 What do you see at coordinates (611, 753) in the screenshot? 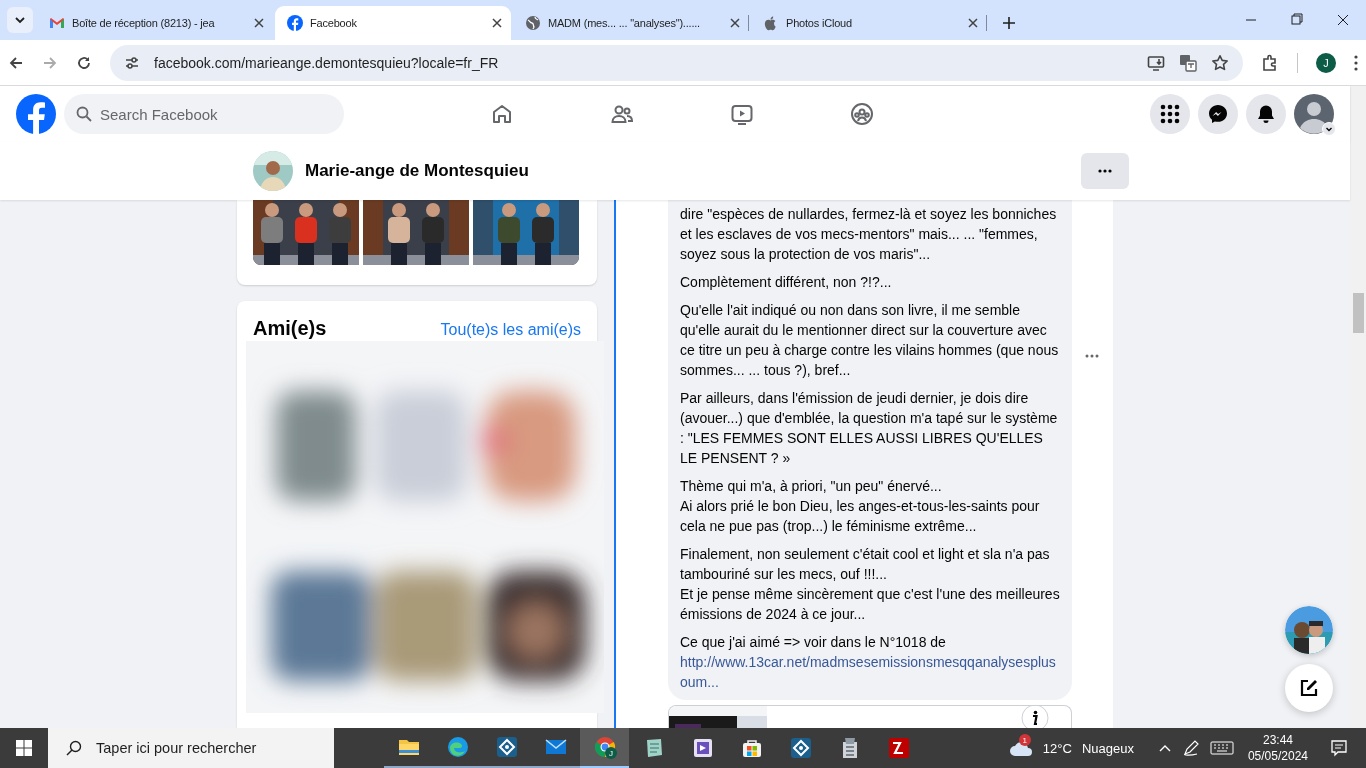
I see `profile-badge: J` at bounding box center [611, 753].